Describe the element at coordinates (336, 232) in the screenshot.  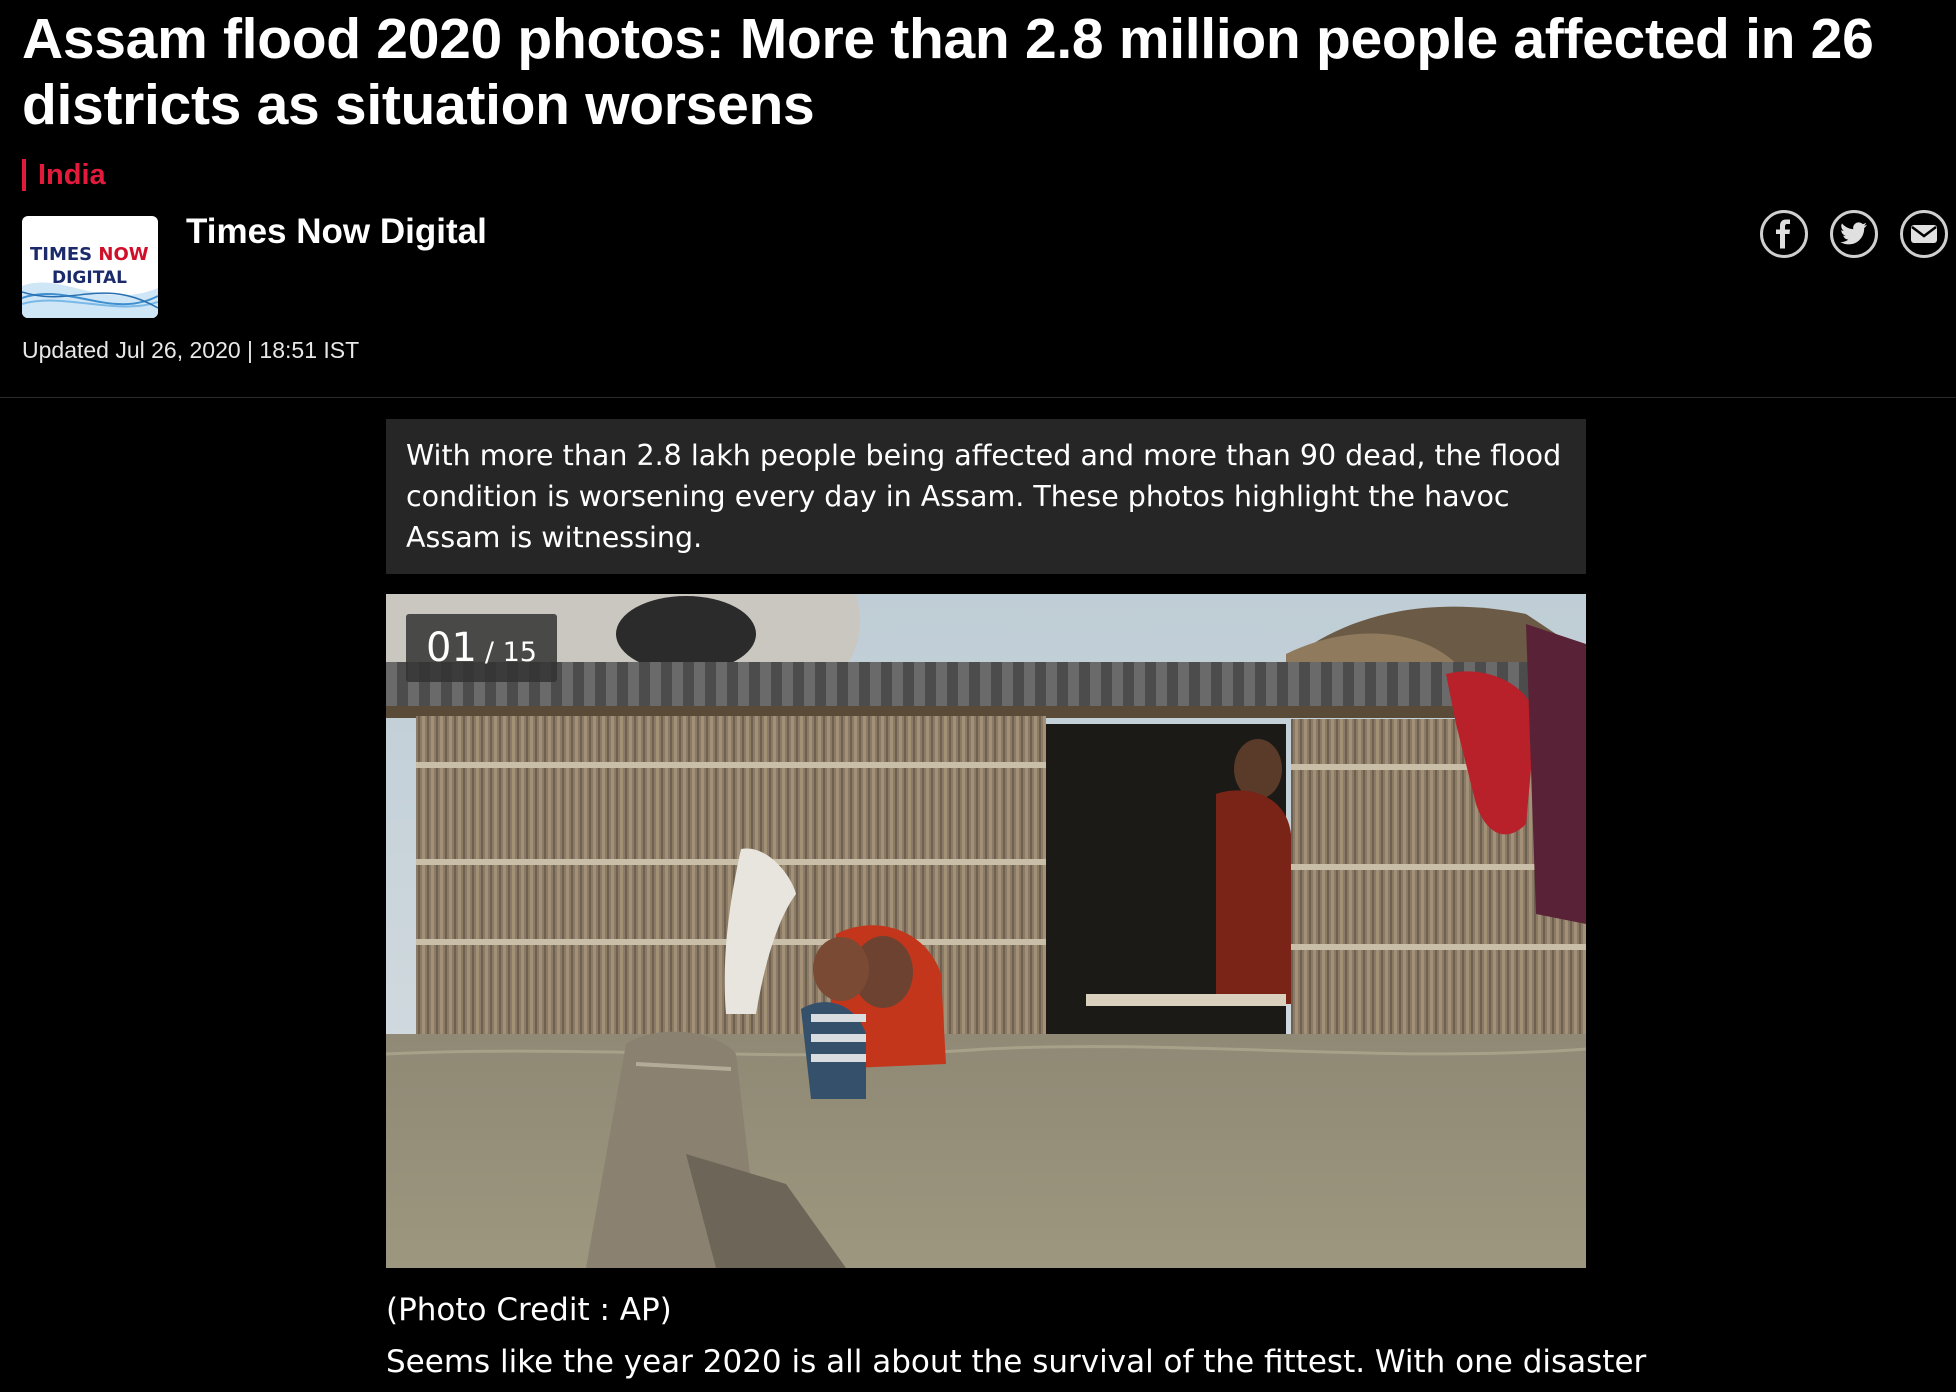
I see `author-name: Times Now Digital` at that location.